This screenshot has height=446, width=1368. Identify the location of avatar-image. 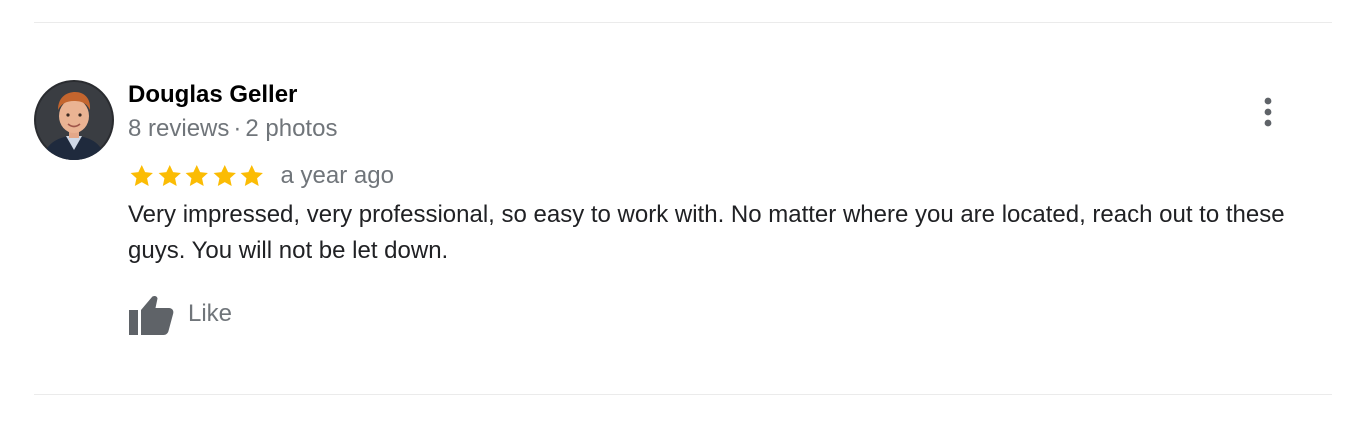
(74, 120).